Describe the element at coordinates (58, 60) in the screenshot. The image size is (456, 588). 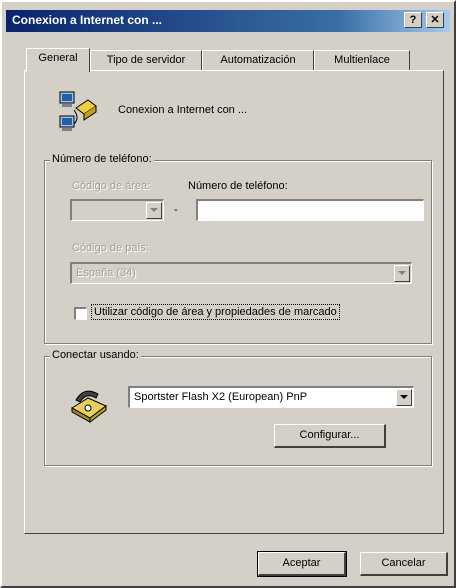
I see `tab-general: General` at that location.